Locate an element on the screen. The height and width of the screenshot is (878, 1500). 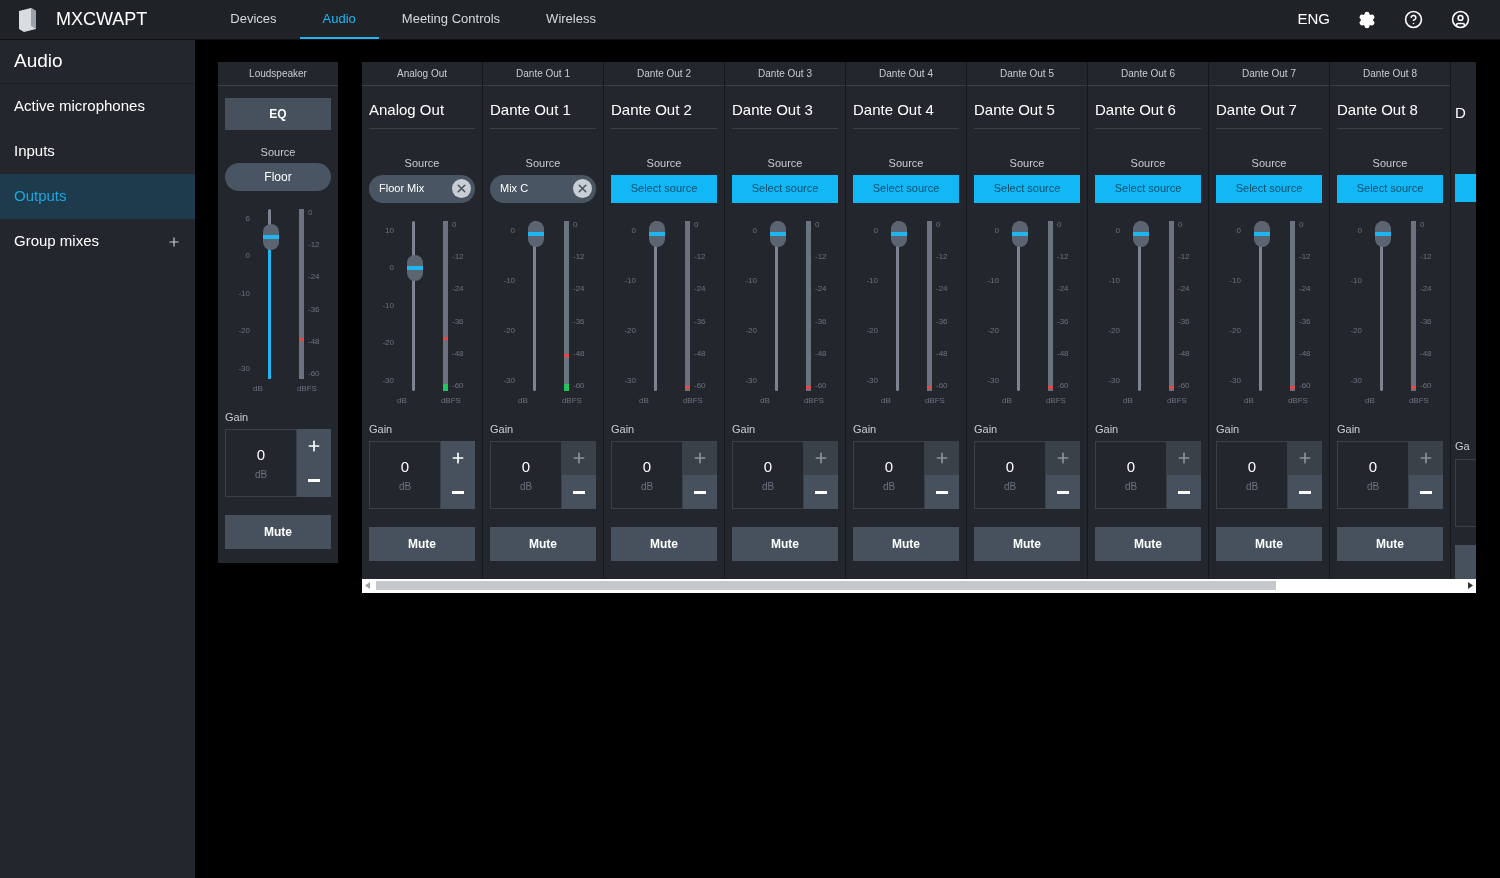
strip-header: Loudspeaker is located at coordinates (278, 74).